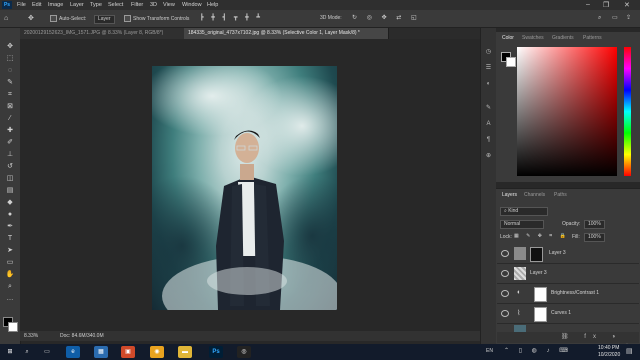 The image size is (640, 360). Describe the element at coordinates (185, 352) in the screenshot. I see `file-explorer-icon: ▬` at that location.